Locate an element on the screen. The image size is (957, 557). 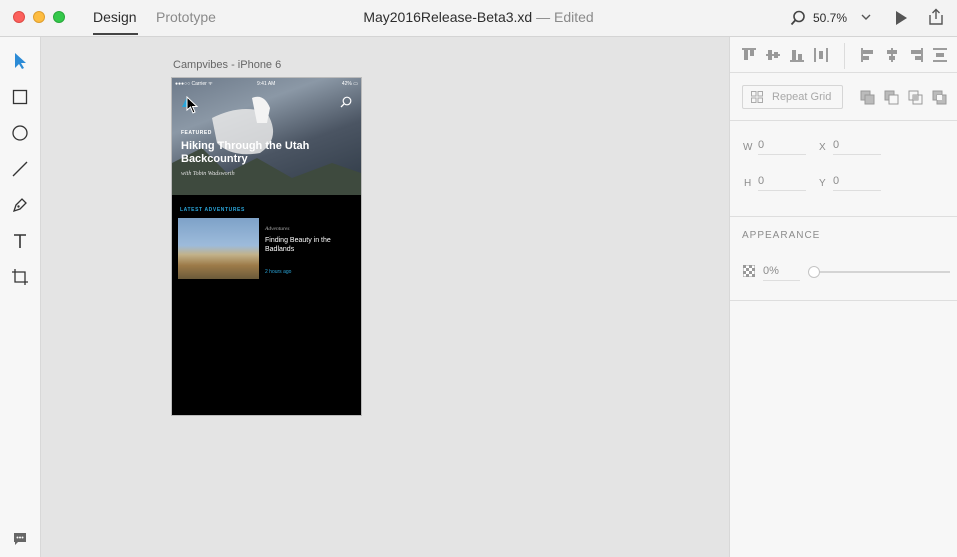
height-label: H is located at coordinates (748, 183).